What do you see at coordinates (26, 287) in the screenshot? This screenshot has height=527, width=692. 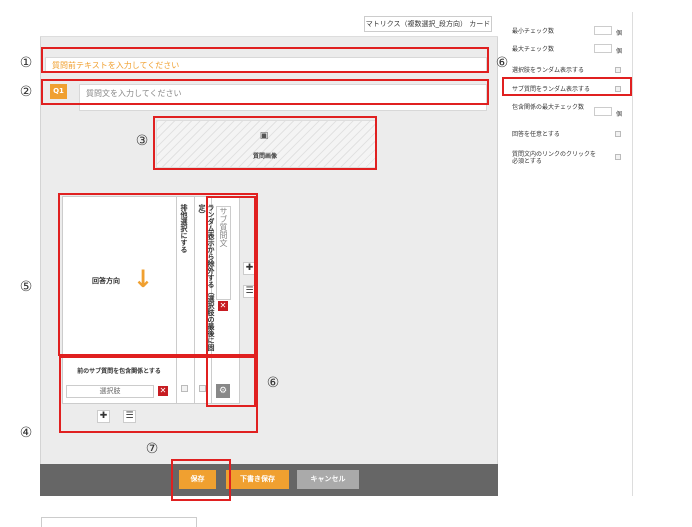 I see `annotation-number-5: ⑤` at bounding box center [26, 287].